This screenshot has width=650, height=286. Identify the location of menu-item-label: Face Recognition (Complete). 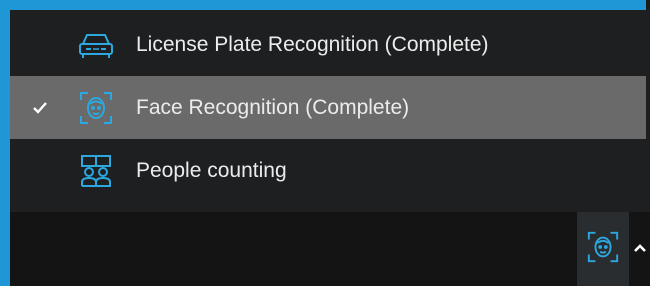
(273, 107).